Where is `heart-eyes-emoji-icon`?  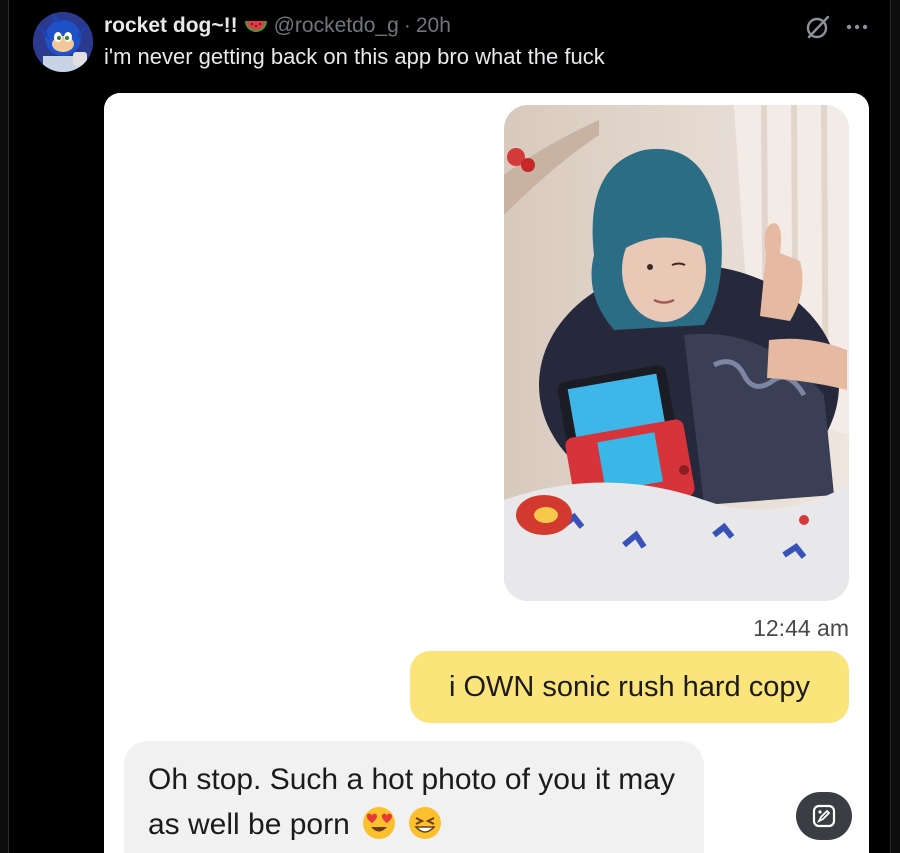
heart-eyes-emoji-icon is located at coordinates (379, 823).